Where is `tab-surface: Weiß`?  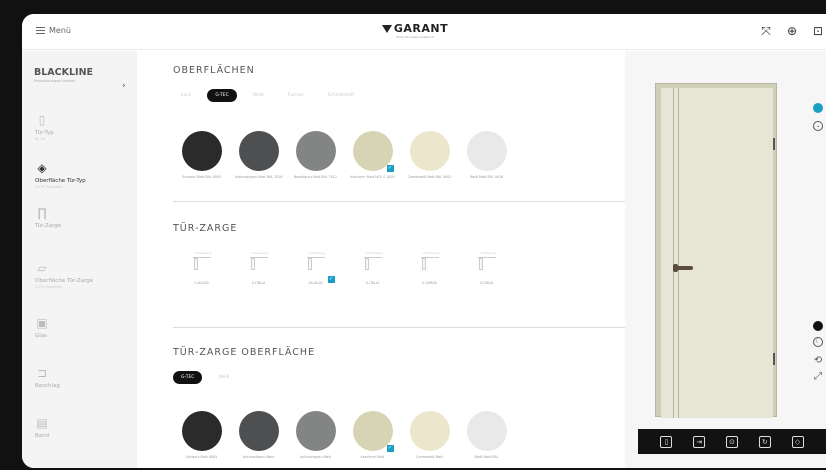 tab-surface: Weiß is located at coordinates (258, 95).